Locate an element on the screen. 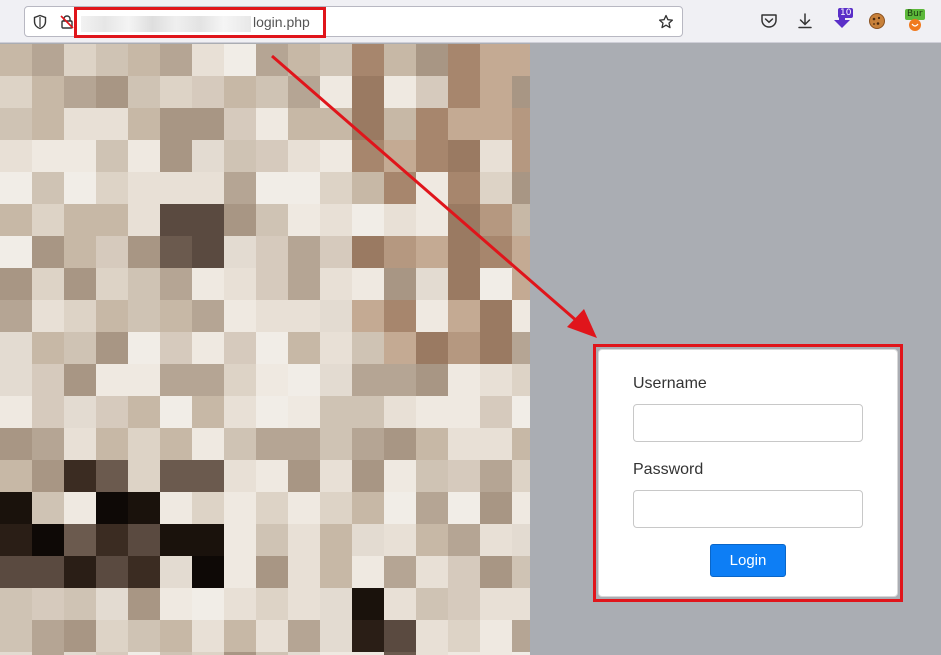 This screenshot has height=655, width=941. url-text: login.php is located at coordinates (281, 22).